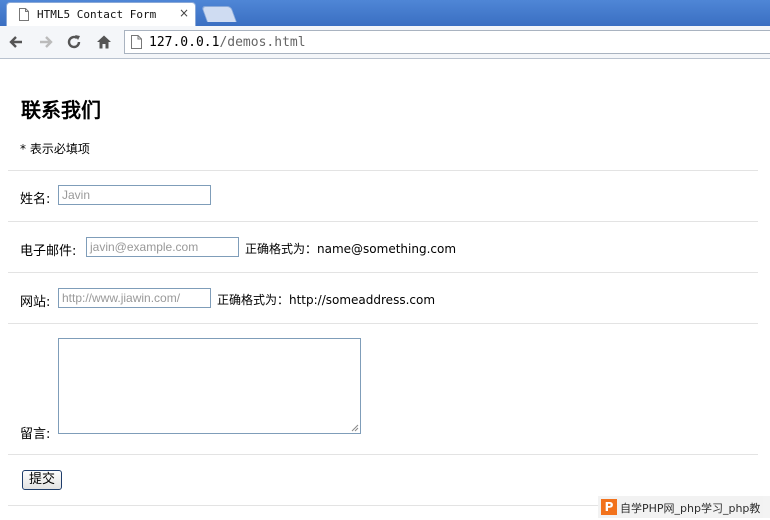  What do you see at coordinates (184, 13) in the screenshot?
I see `close-icon: ×` at bounding box center [184, 13].